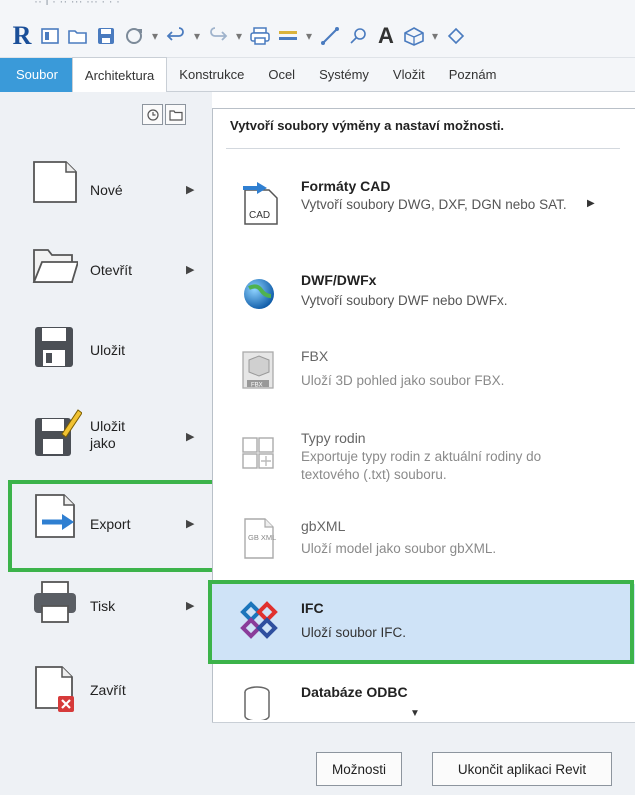 Image resolution: width=635 pixels, height=795 pixels. What do you see at coordinates (415, 713) in the screenshot?
I see `scroll-down-icon: ▼` at bounding box center [415, 713].